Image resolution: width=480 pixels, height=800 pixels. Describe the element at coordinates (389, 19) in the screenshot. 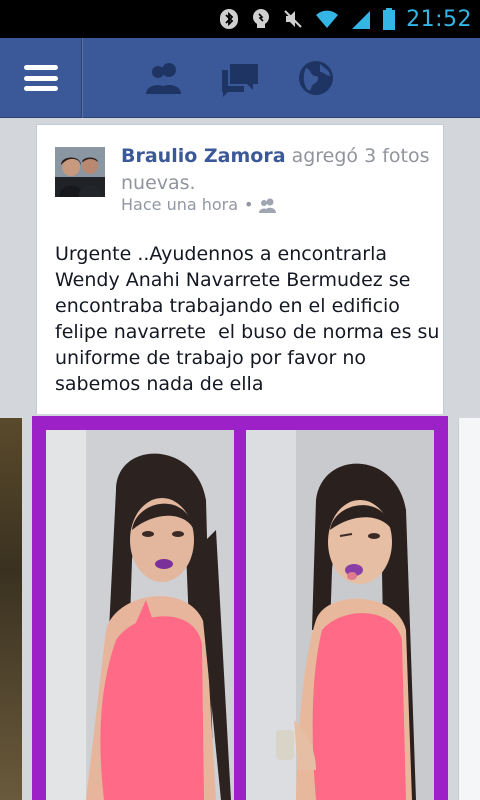

I see `battery-icon` at that location.